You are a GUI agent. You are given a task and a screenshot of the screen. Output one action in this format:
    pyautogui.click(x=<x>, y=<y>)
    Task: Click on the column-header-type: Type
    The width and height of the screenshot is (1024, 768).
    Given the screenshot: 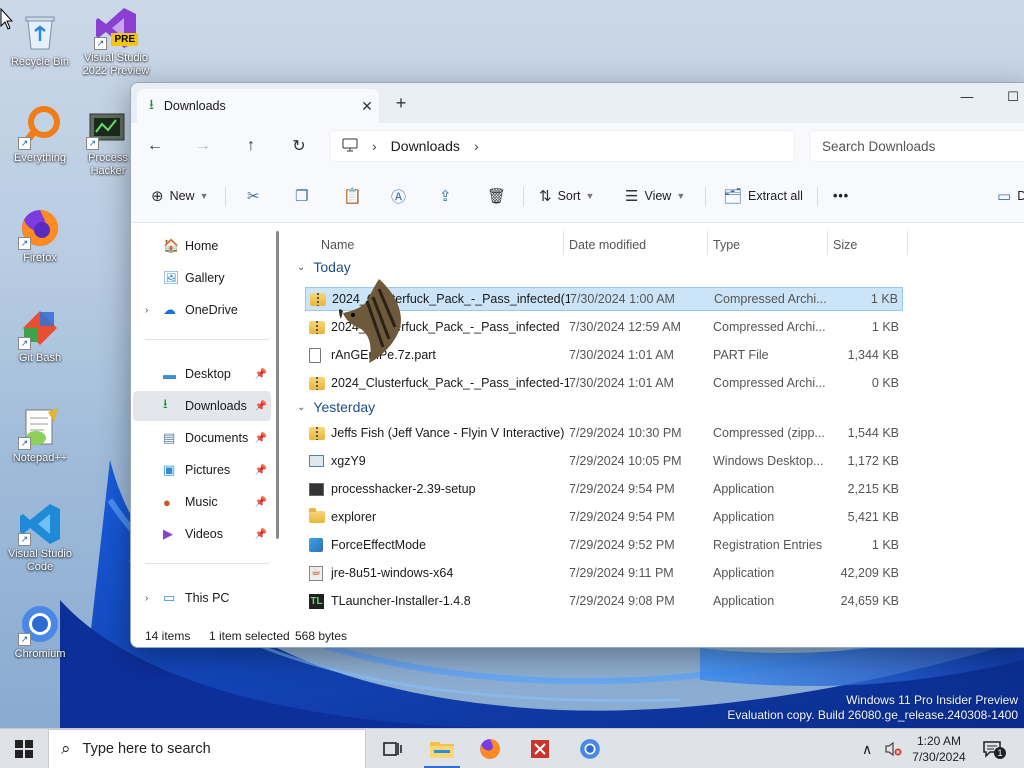 What is the action you would take?
    pyautogui.click(x=726, y=245)
    